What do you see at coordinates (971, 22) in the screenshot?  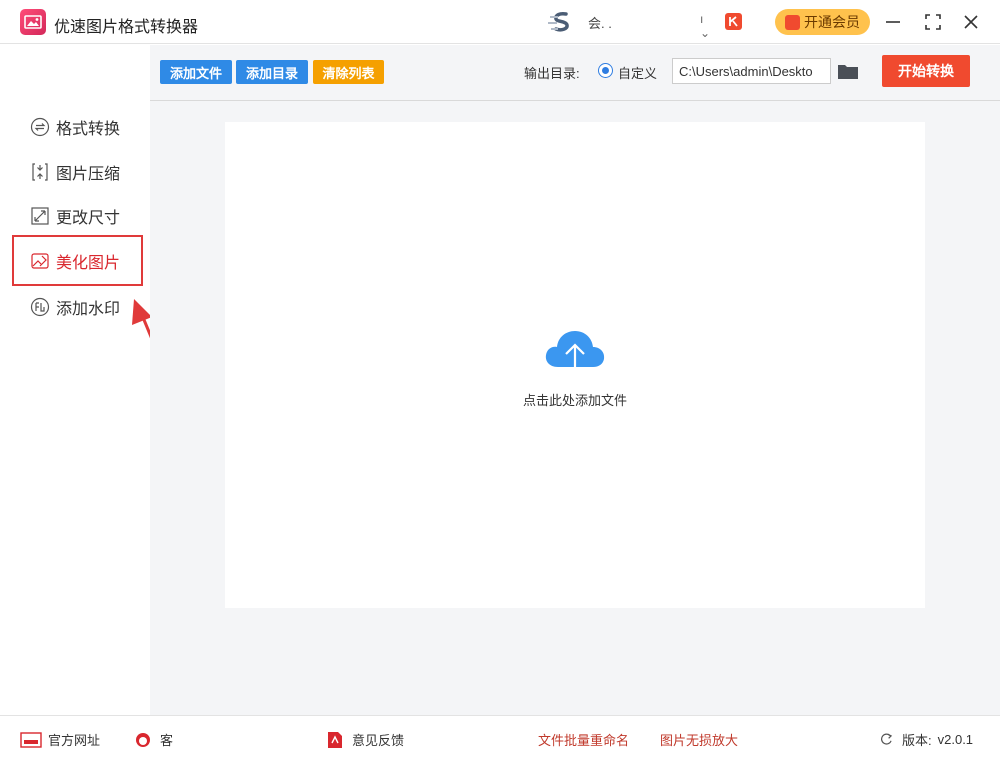 I see `close-button` at bounding box center [971, 22].